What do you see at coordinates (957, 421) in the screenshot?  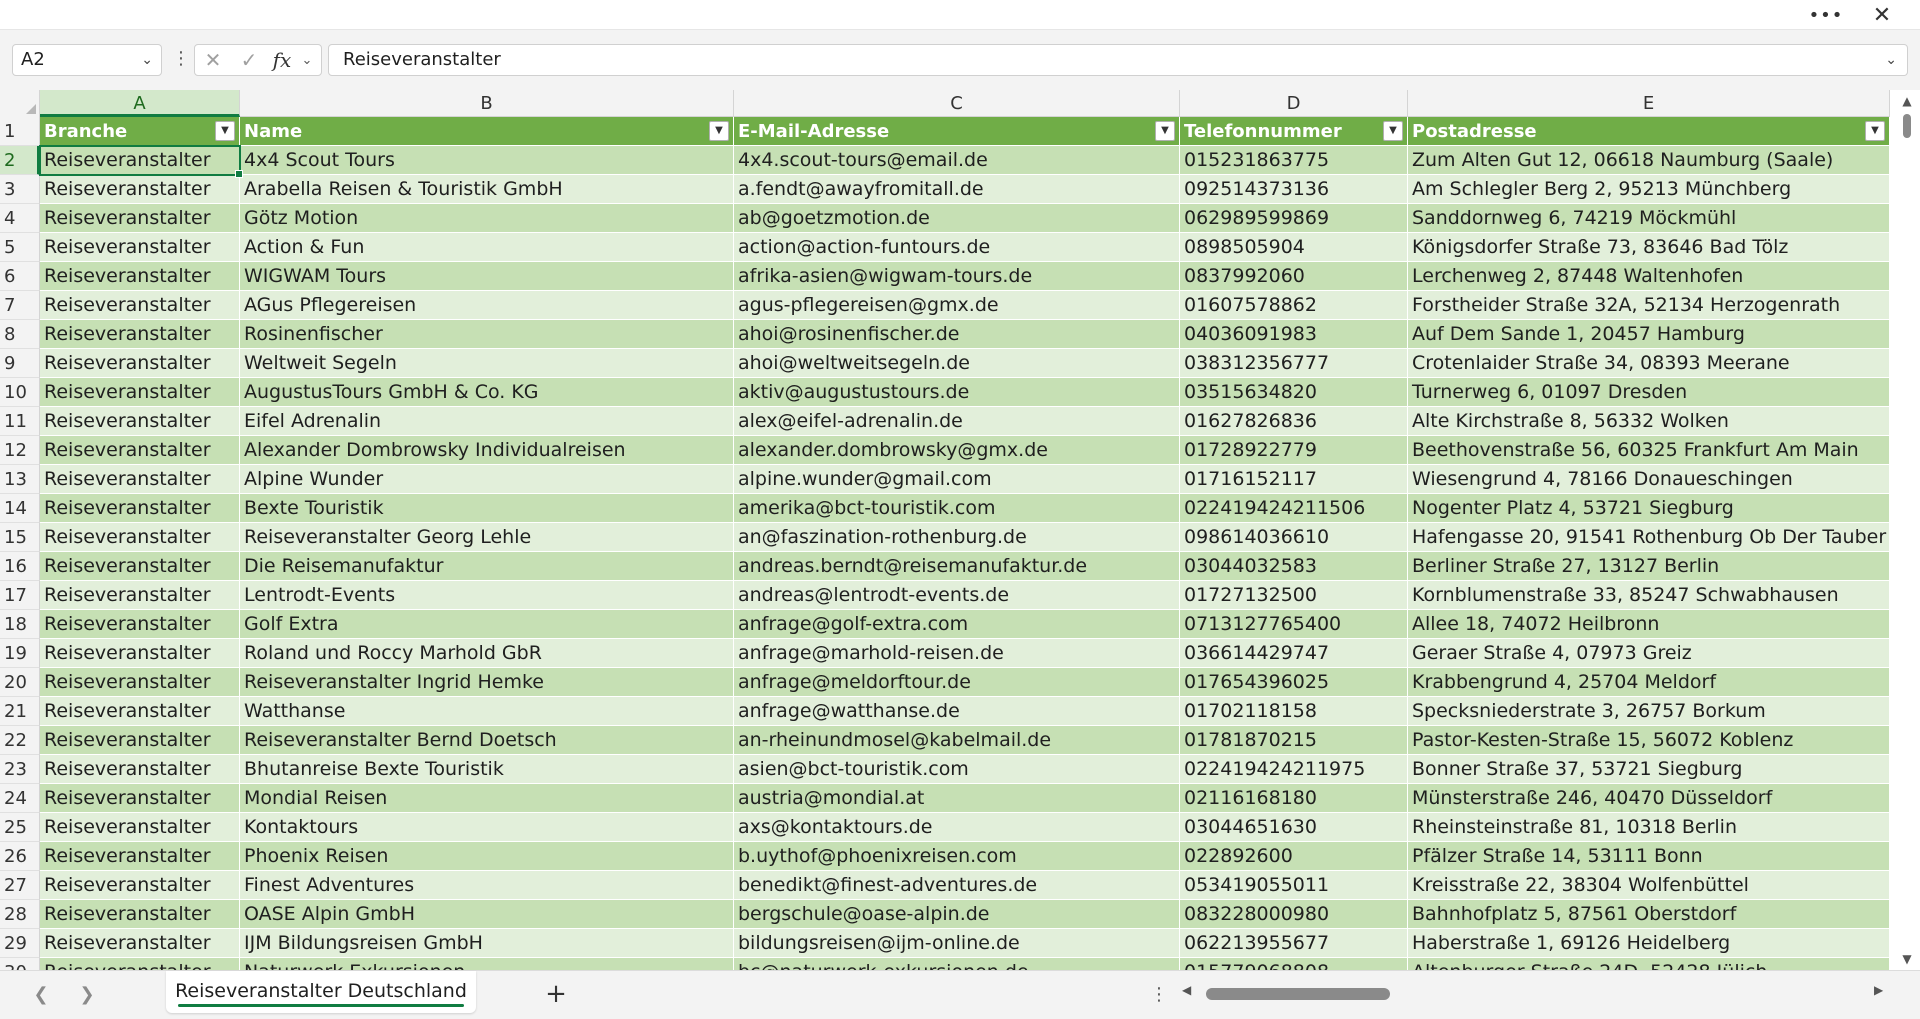 I see `cell-email: alex@eifel-adrenalin.de` at bounding box center [957, 421].